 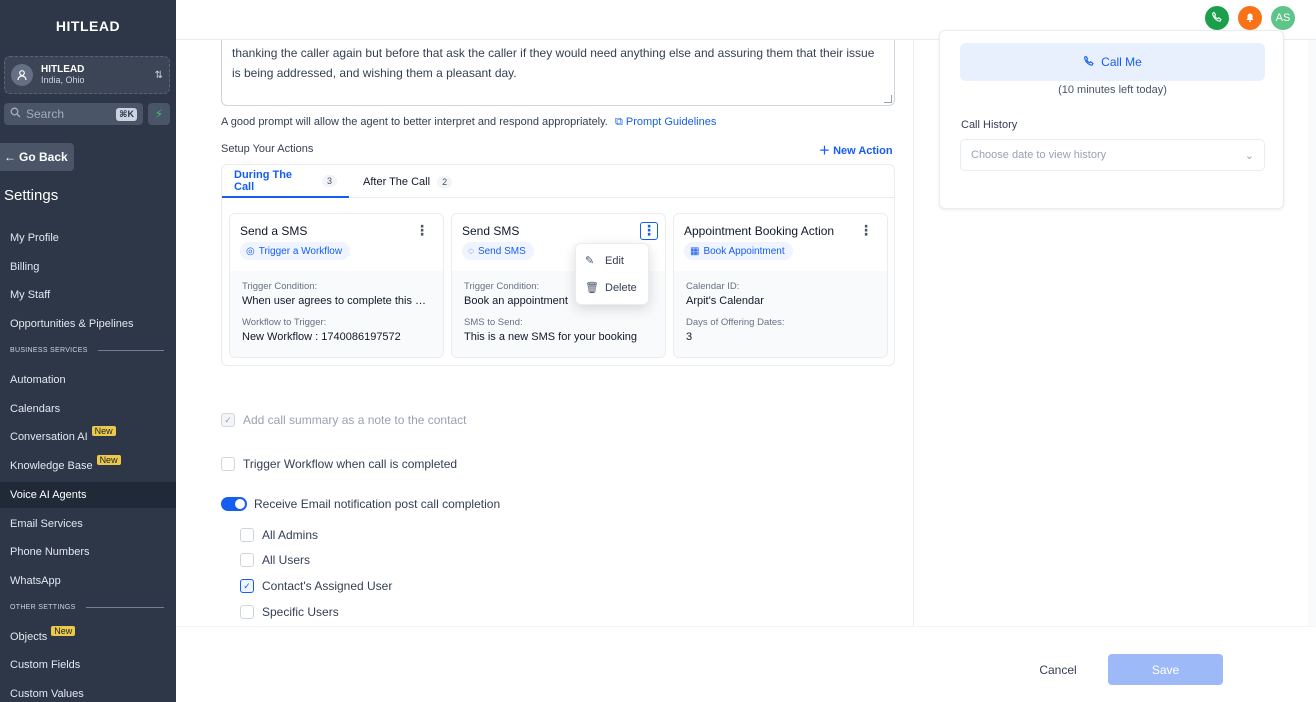 What do you see at coordinates (46, 524) in the screenshot?
I see `sidebar-item-label: Email Services` at bounding box center [46, 524].